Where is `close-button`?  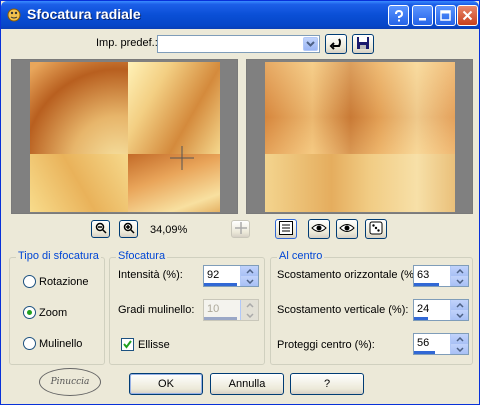 close-button is located at coordinates (467, 15).